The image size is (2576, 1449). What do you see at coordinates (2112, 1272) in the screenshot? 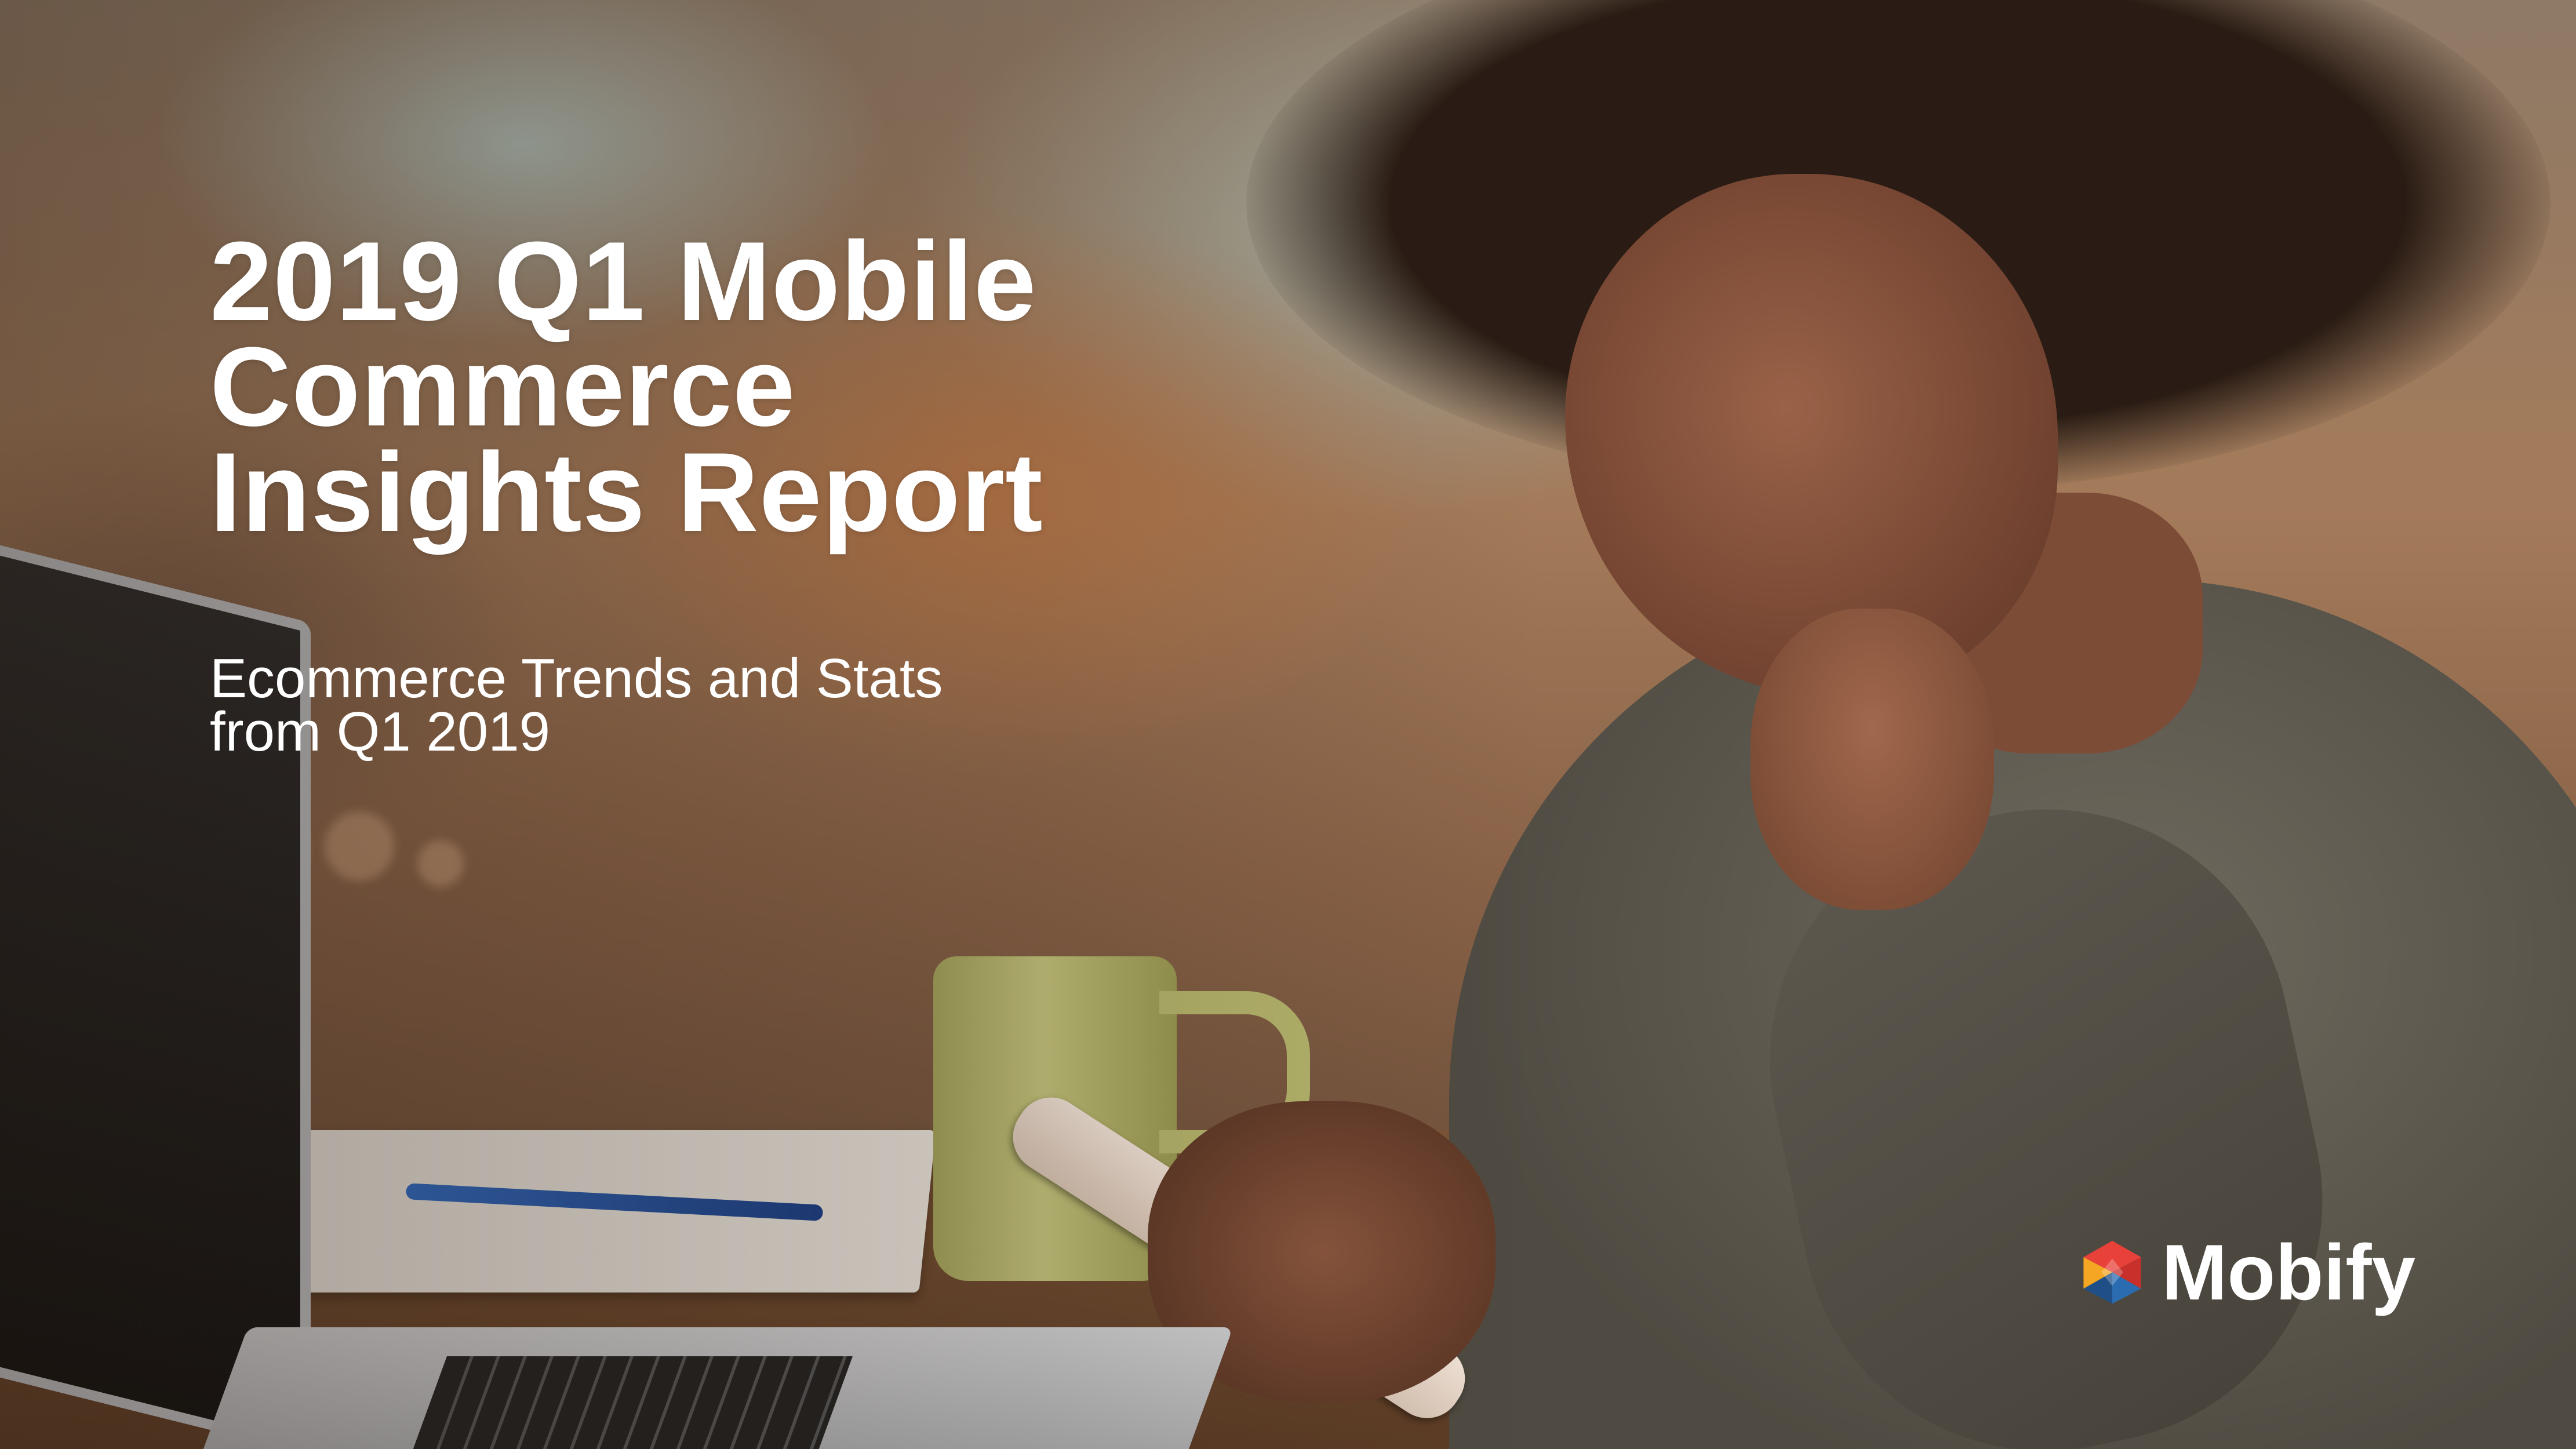
I see `mobify-logo-icon` at bounding box center [2112, 1272].